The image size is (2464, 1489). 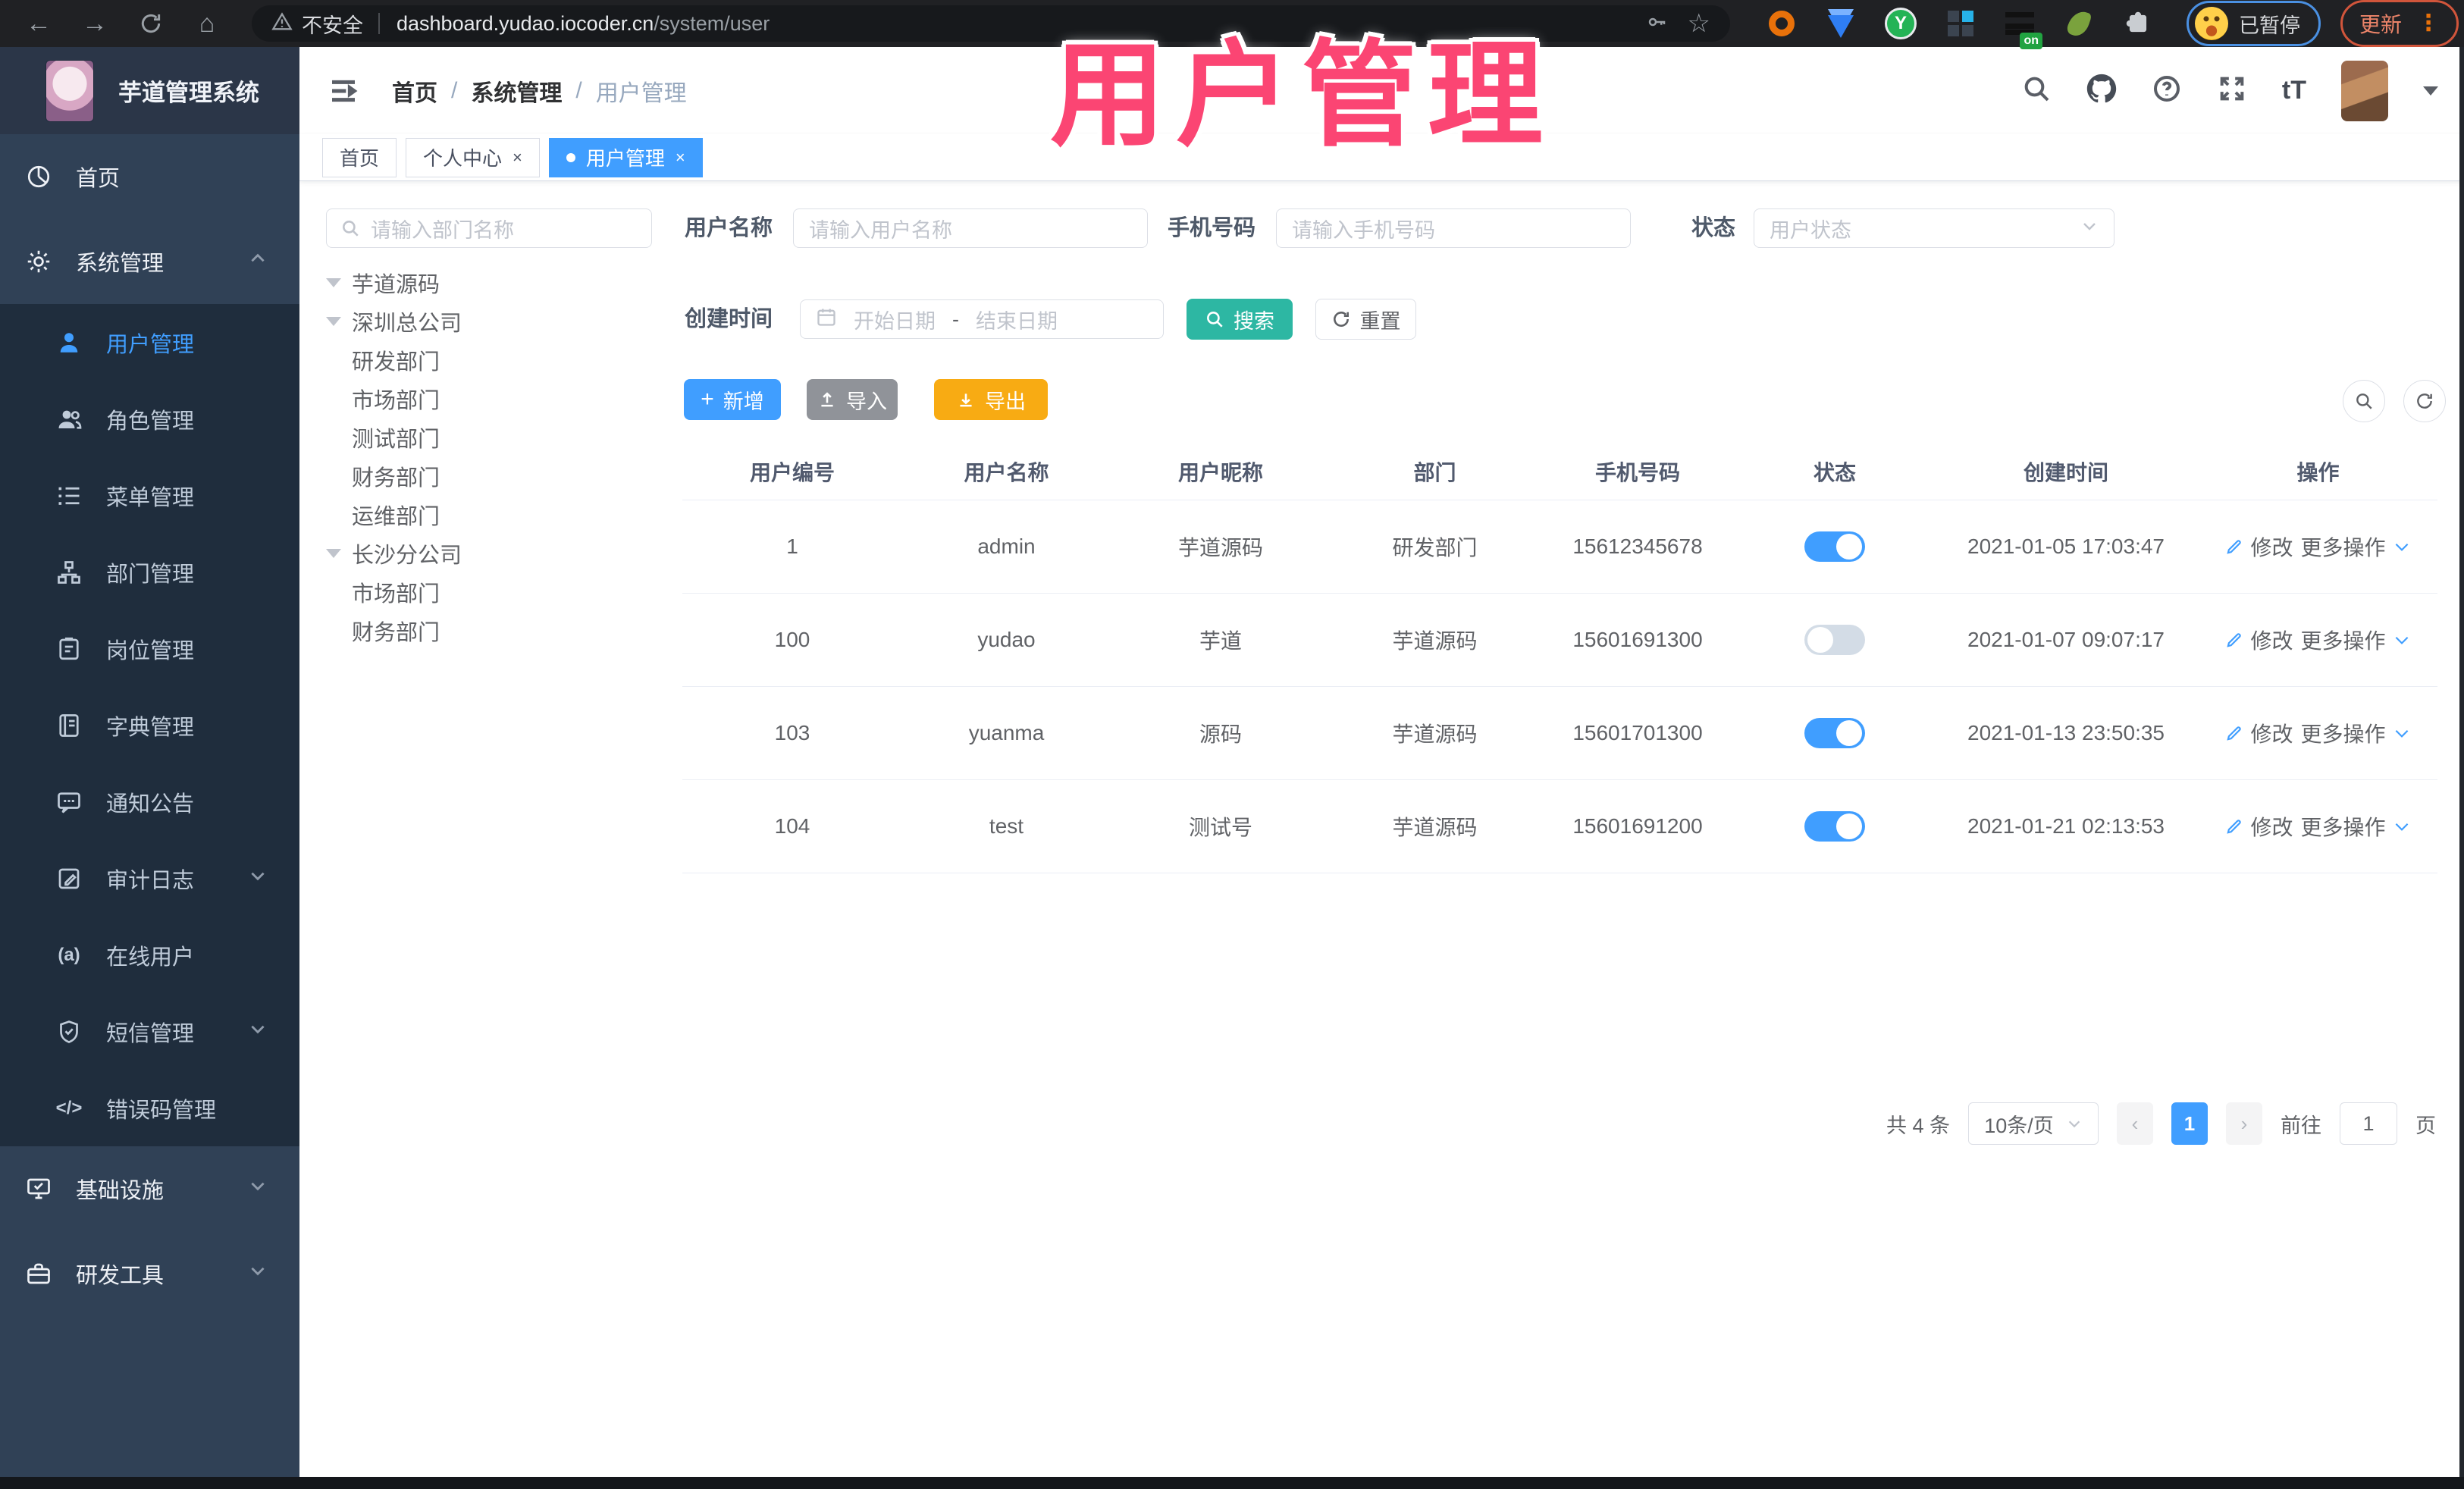 I want to click on fullscreen-icon, so click(x=2232, y=91).